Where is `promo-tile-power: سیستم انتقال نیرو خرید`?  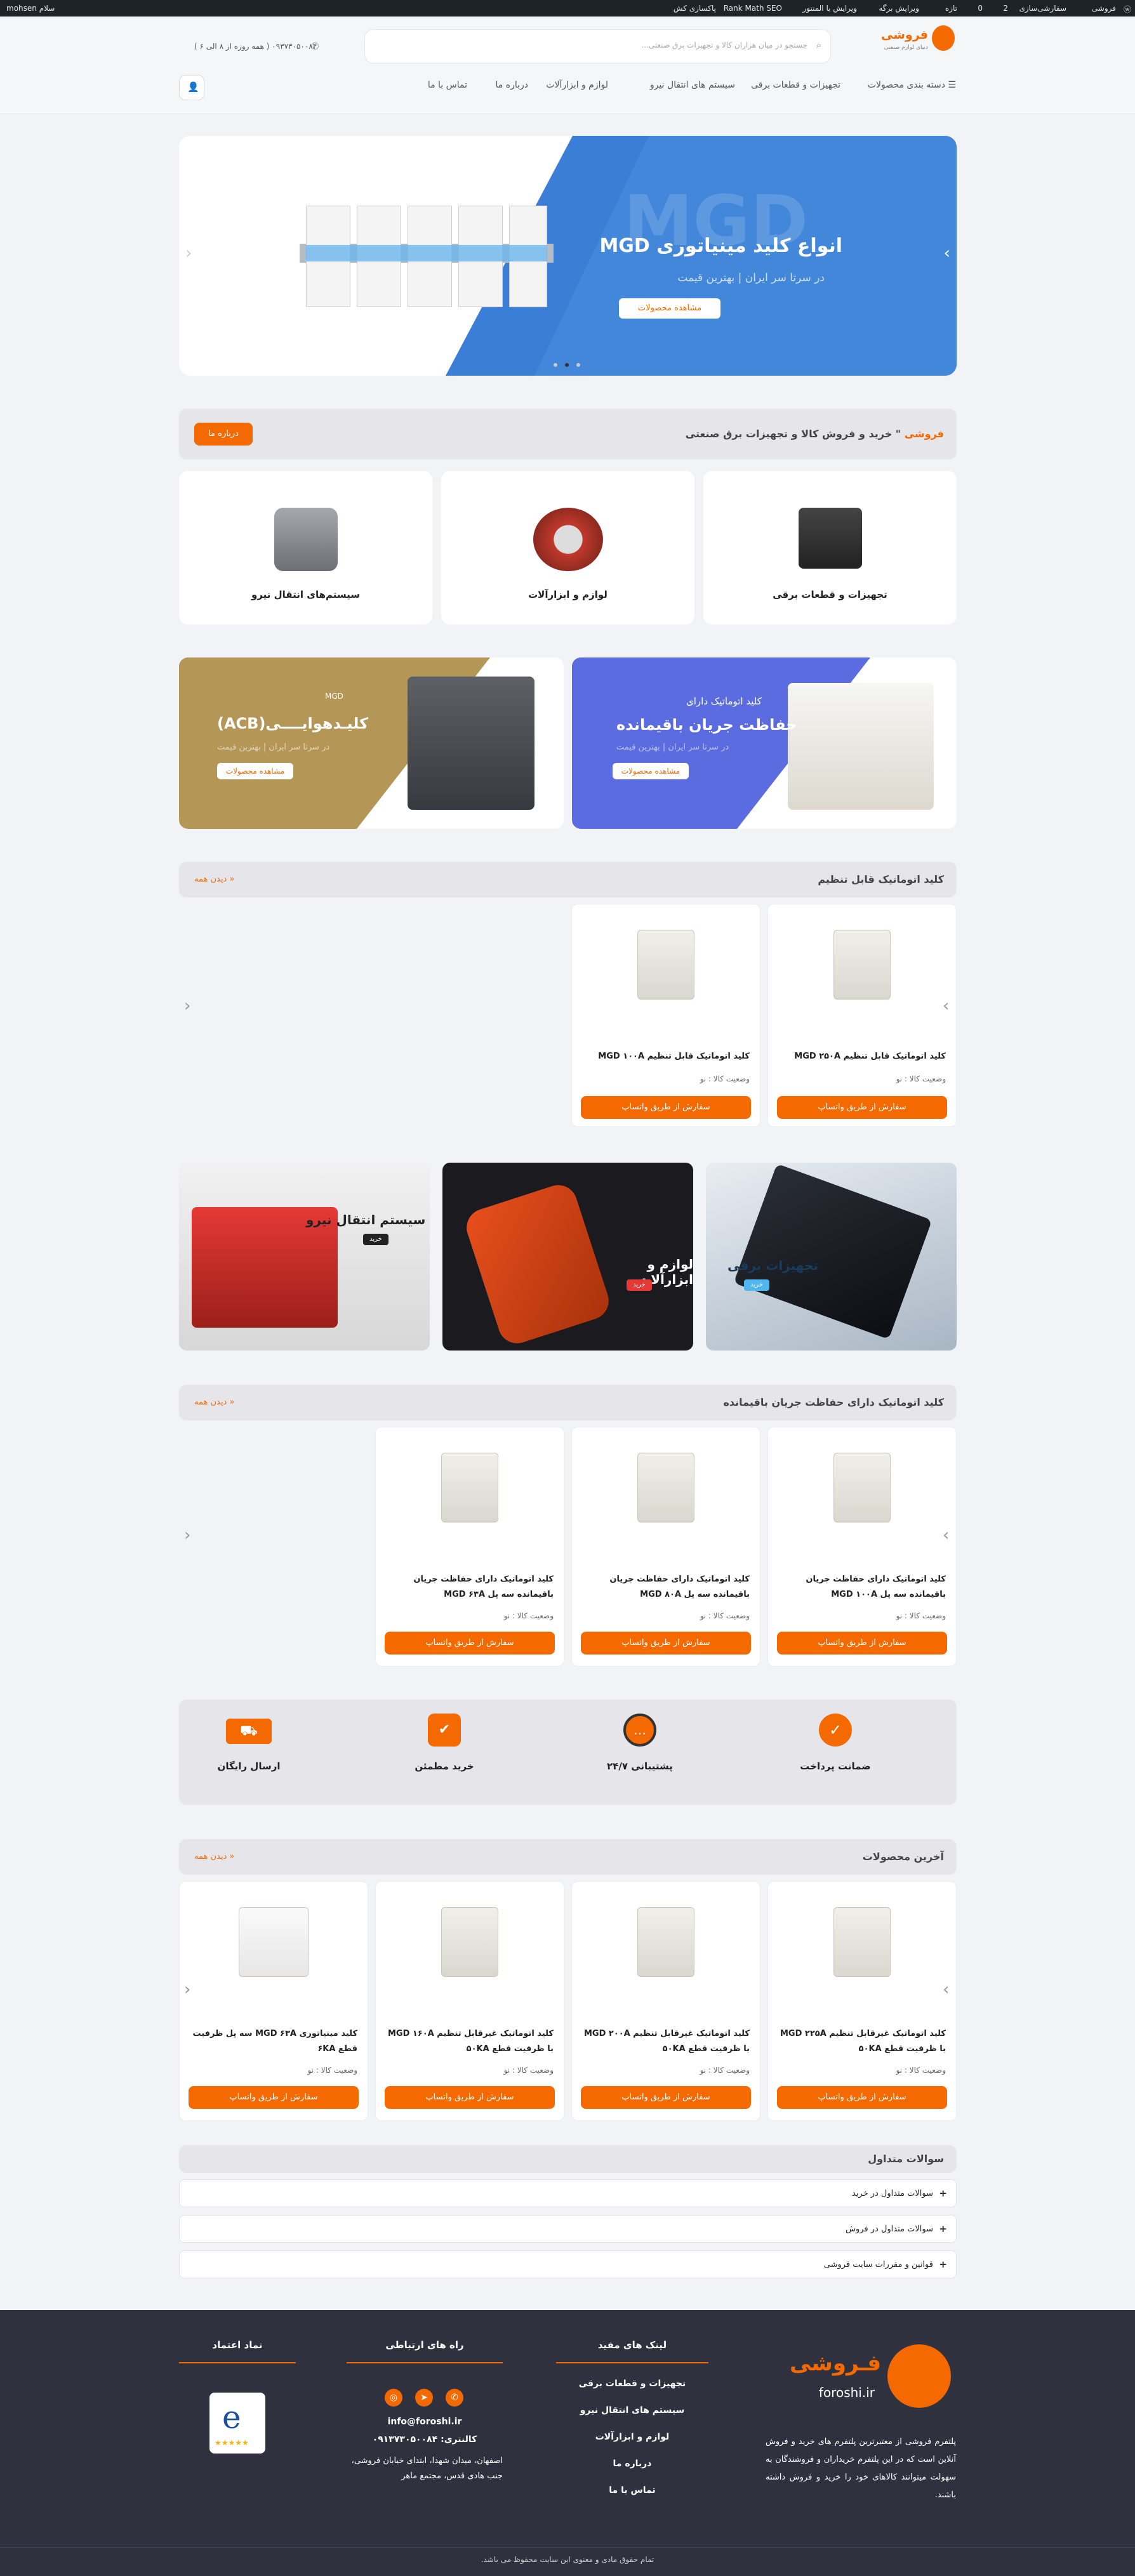
promo-tile-power: سیستم انتقال نیرو خرید is located at coordinates (305, 1257).